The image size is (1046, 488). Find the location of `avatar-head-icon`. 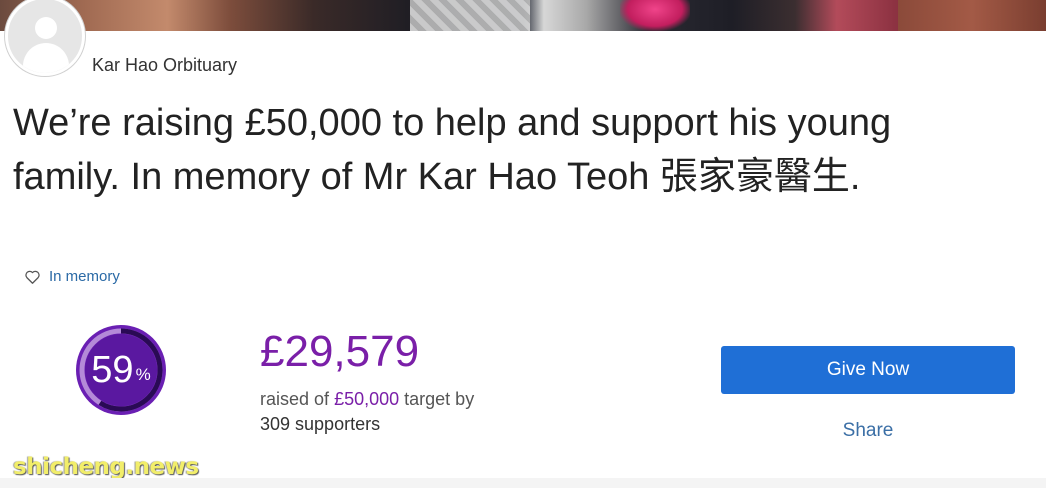

avatar-head-icon is located at coordinates (46, 28).